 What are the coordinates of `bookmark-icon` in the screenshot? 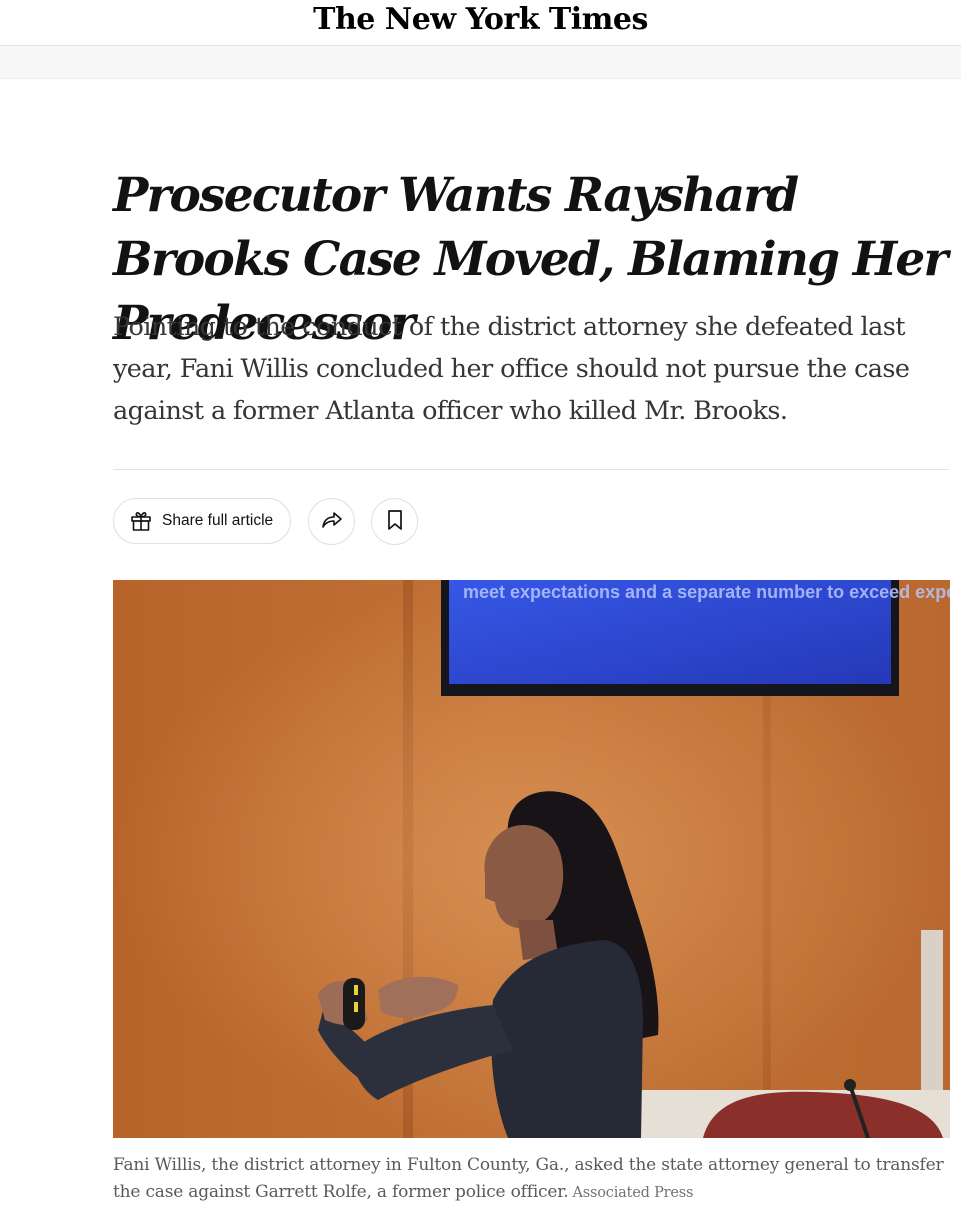 It's located at (395, 522).